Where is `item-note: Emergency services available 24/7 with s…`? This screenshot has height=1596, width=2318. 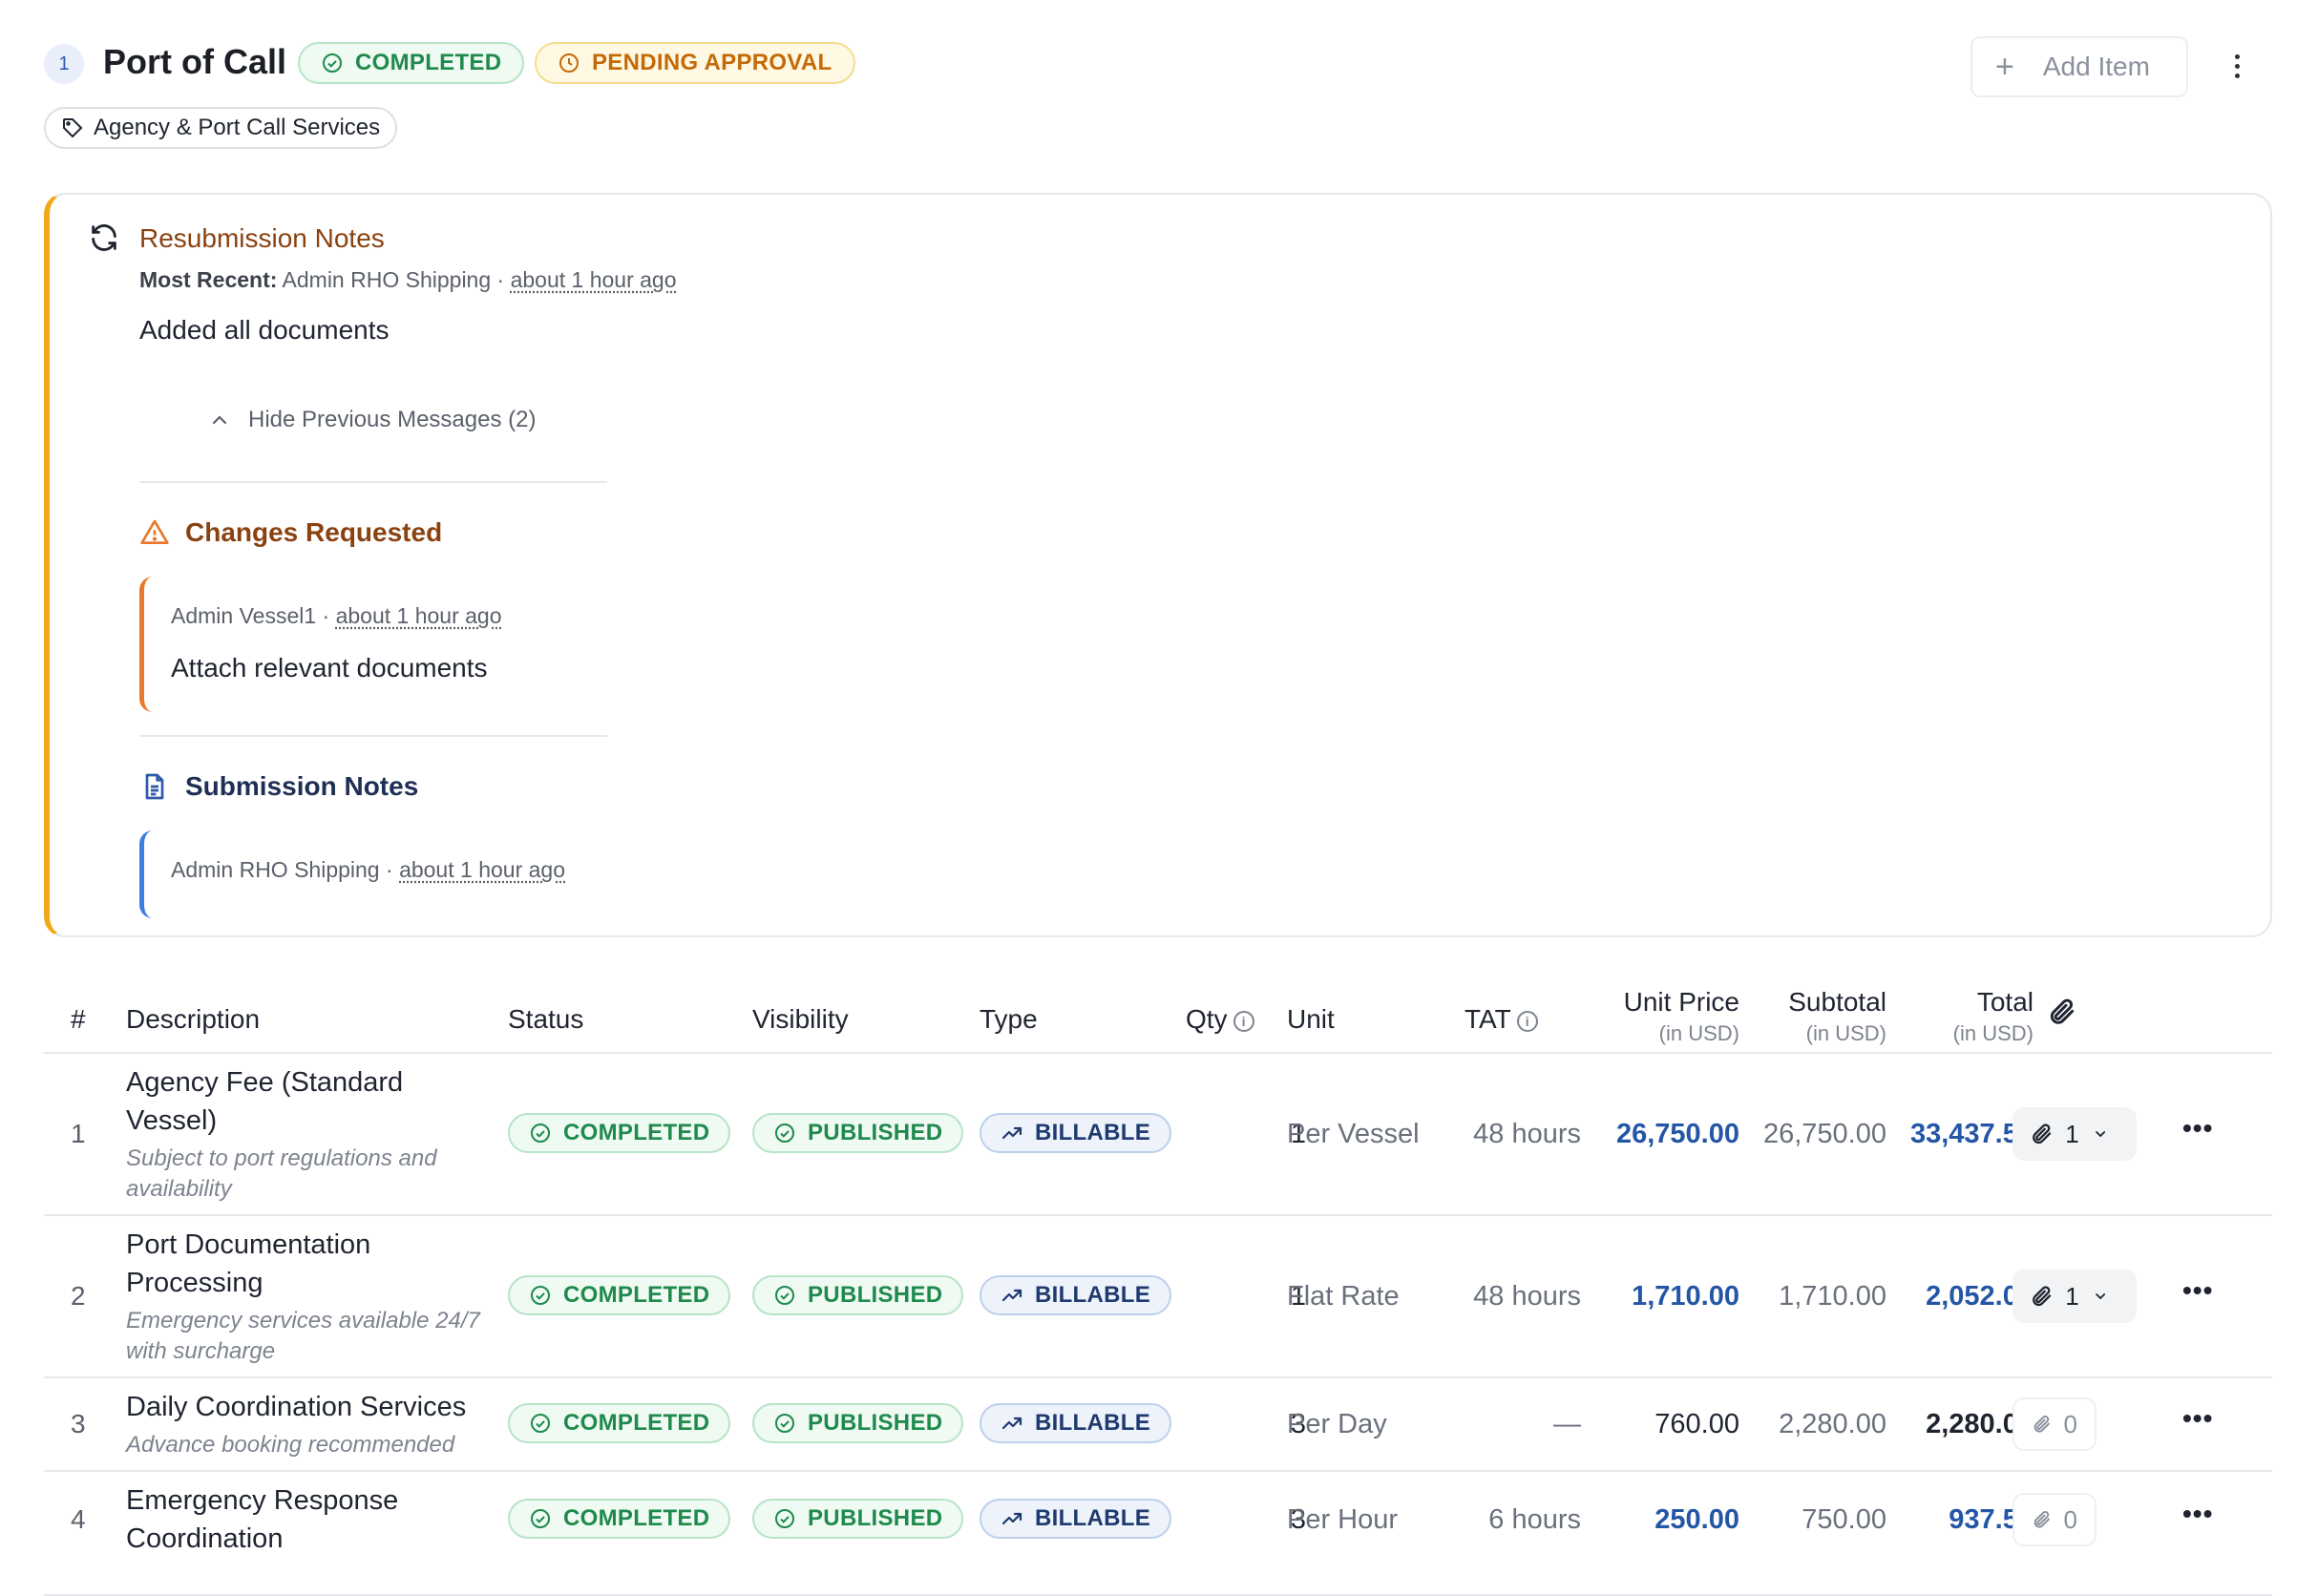
item-note: Emergency services available 24/7 with s… is located at coordinates (303, 1336).